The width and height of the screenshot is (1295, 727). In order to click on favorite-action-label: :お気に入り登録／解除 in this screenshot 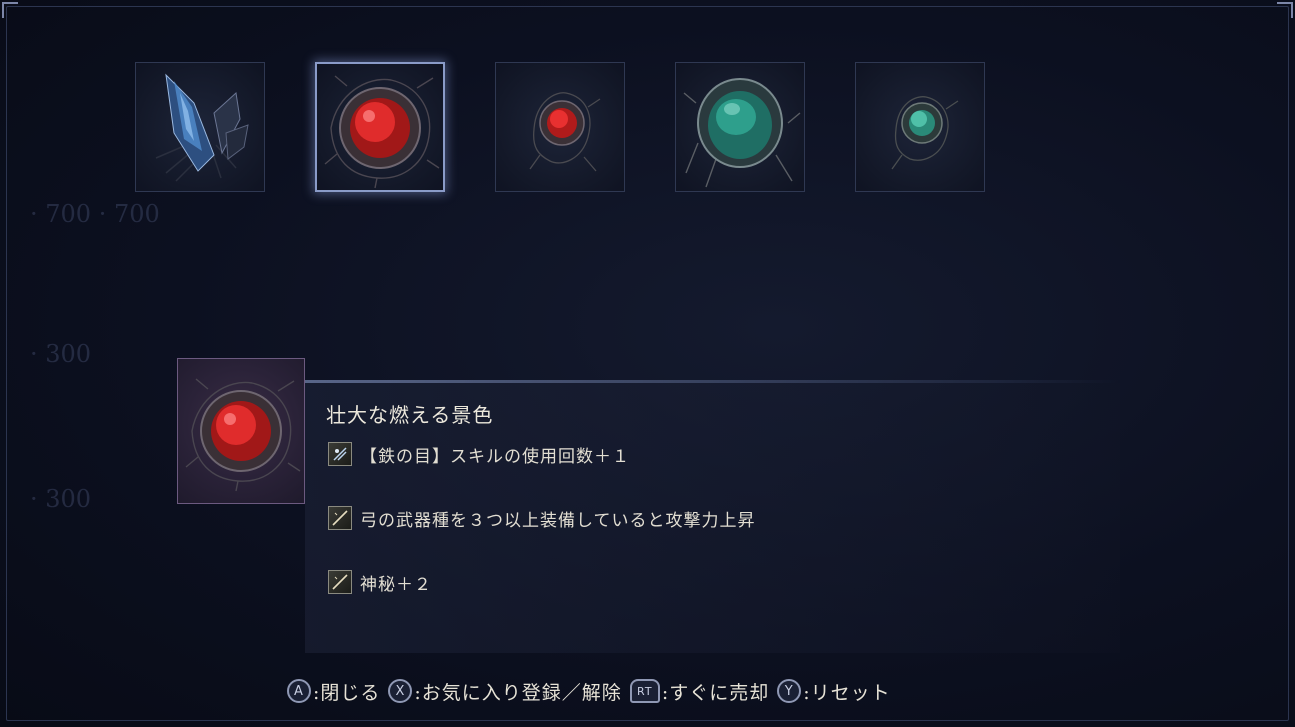, I will do `click(518, 692)`.